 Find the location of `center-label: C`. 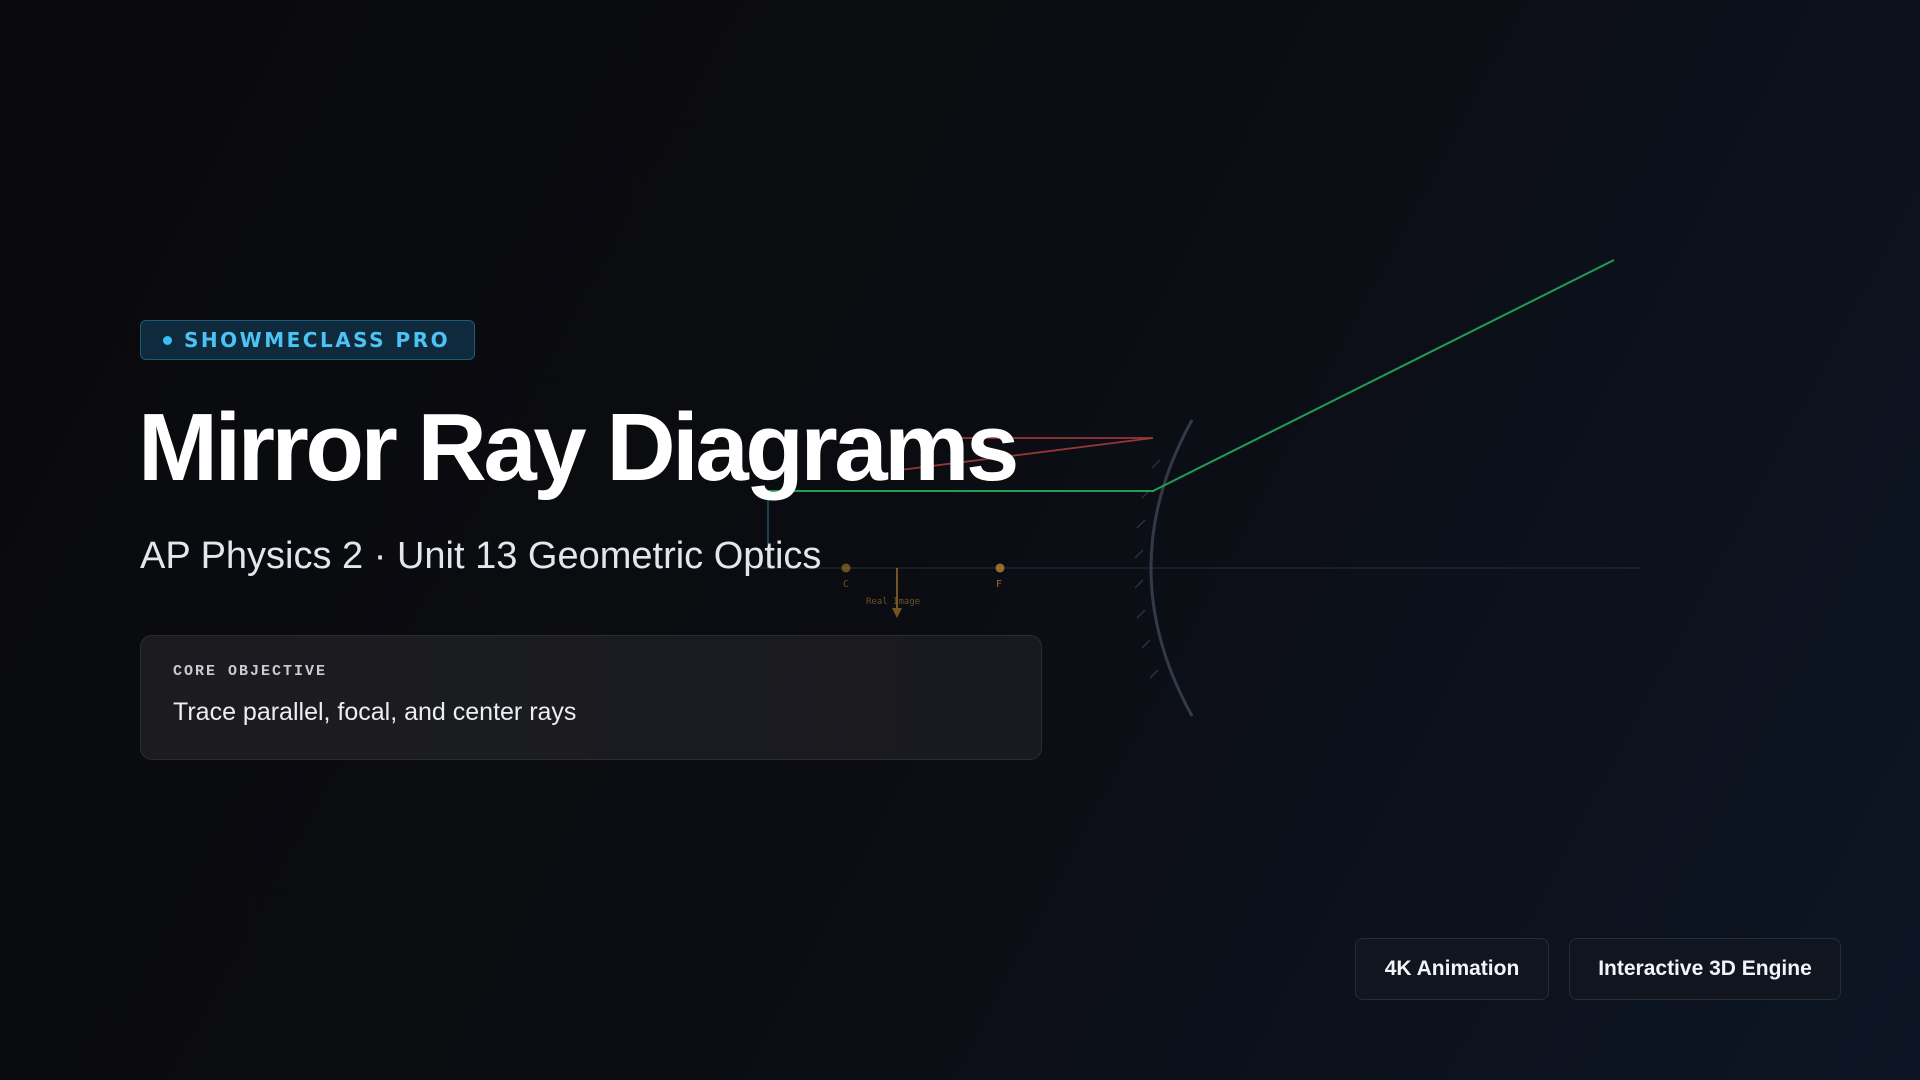

center-label: C is located at coordinates (846, 584).